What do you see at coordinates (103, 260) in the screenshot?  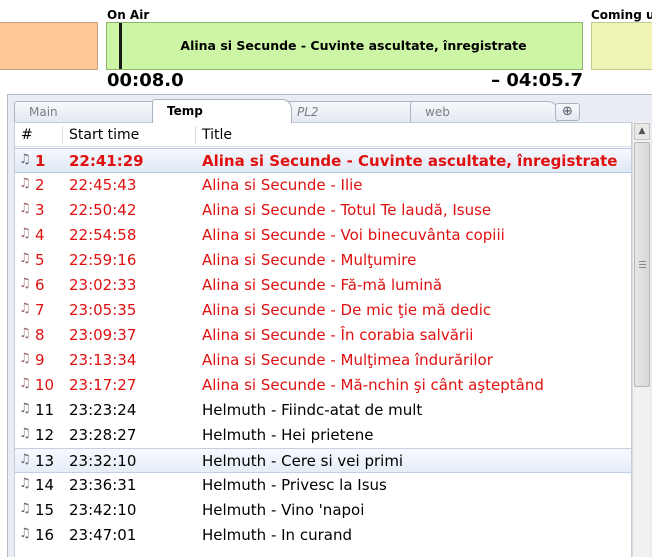 I see `row-start-time: 22:59:16` at bounding box center [103, 260].